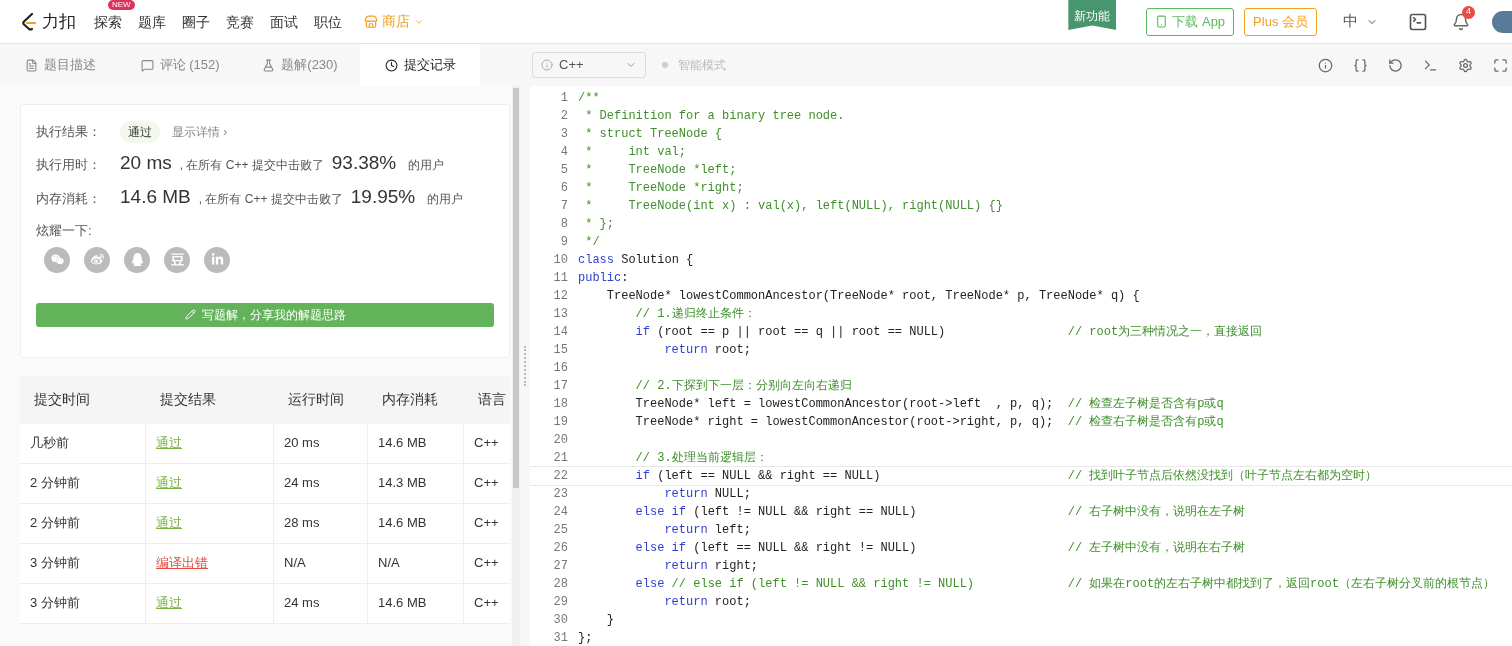 This screenshot has height=646, width=1512. What do you see at coordinates (152, 21) in the screenshot?
I see `nav-link: 题库` at bounding box center [152, 21].